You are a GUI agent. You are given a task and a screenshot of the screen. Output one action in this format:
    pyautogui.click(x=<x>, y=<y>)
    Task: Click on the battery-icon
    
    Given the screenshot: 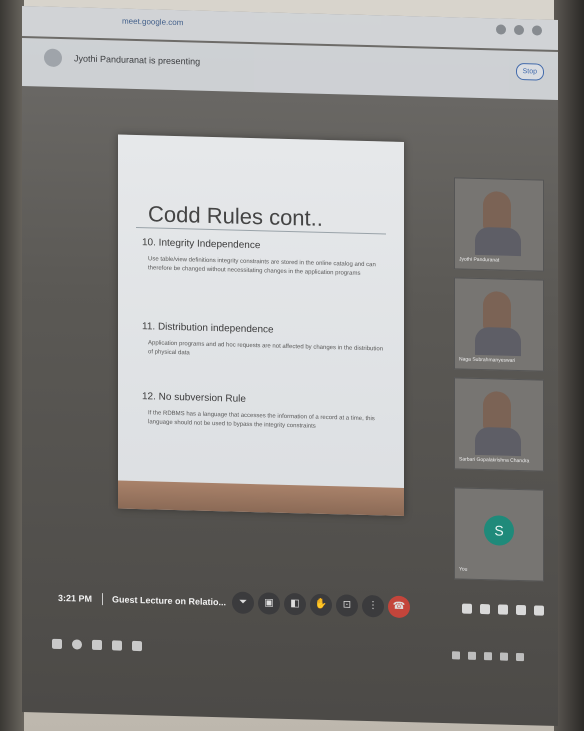 What is the action you would take?
    pyautogui.click(x=504, y=656)
    